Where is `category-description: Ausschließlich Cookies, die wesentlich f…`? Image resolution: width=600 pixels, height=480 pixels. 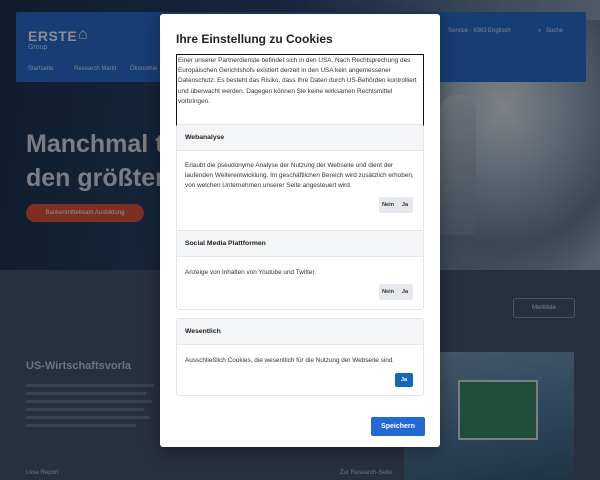 category-description: Ausschließlich Cookies, die wesentlich f… is located at coordinates (290, 360).